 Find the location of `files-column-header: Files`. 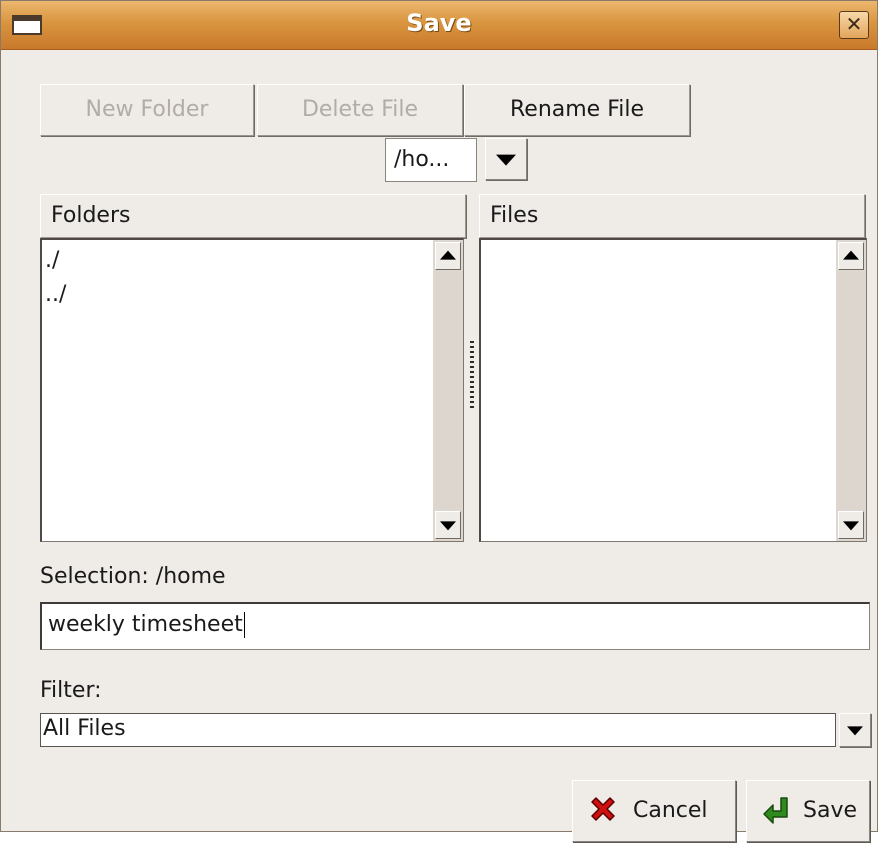

files-column-header: Files is located at coordinates (672, 216).